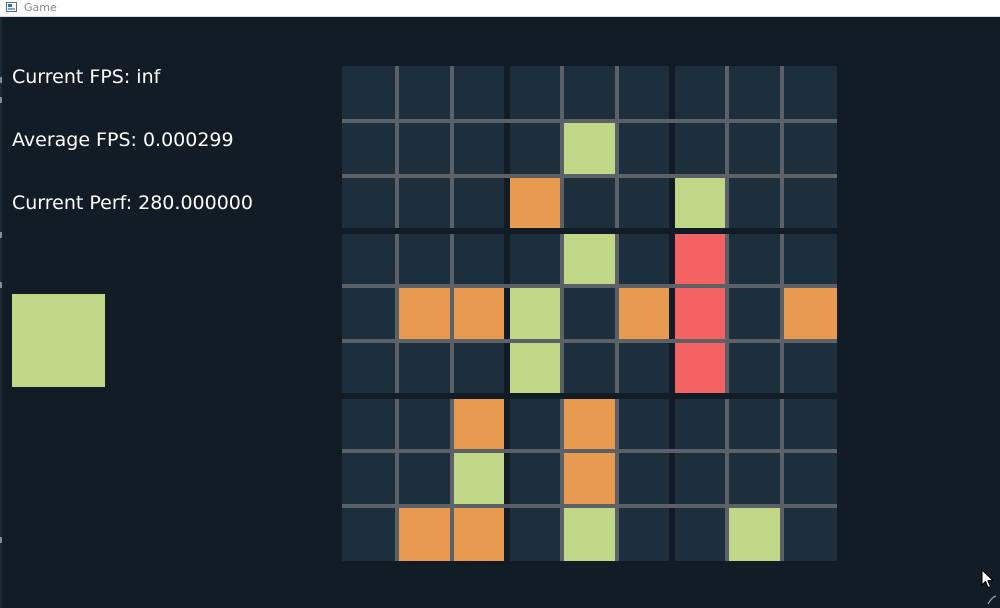 This screenshot has height=608, width=1000. Describe the element at coordinates (988, 579) in the screenshot. I see `mouse-cursor-icon` at that location.